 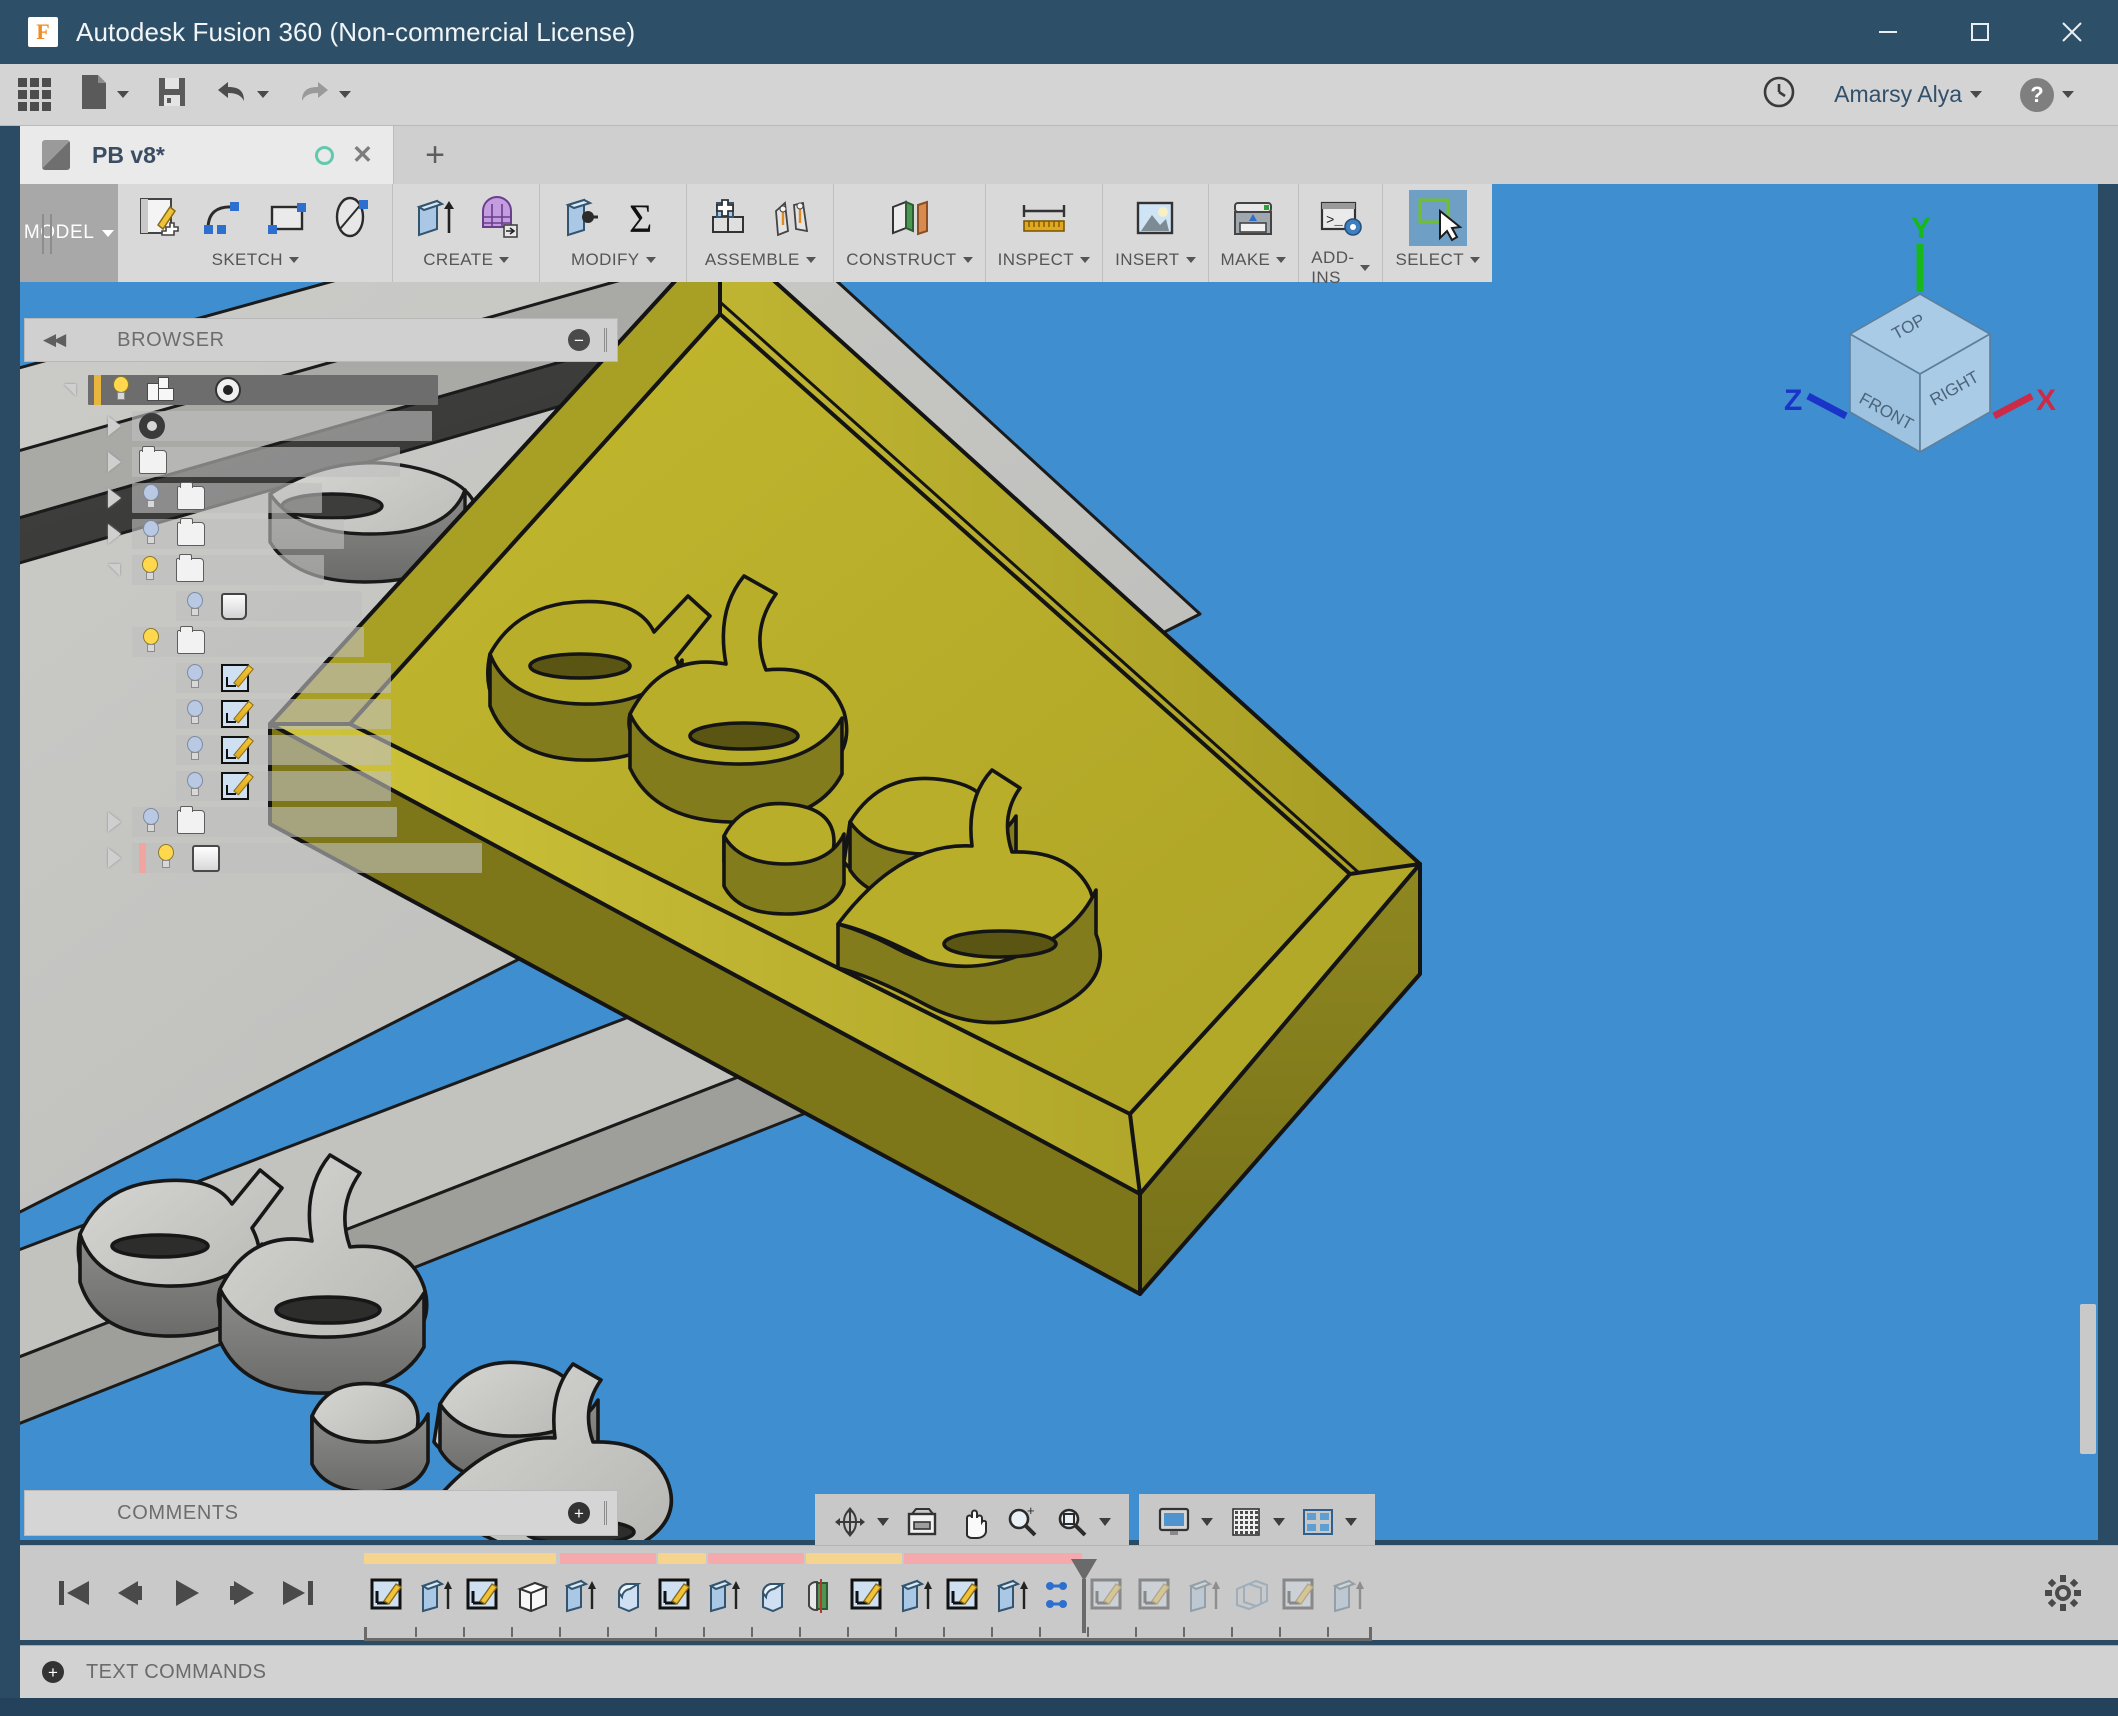 I want to click on new-tab-button: +, so click(x=435, y=155).